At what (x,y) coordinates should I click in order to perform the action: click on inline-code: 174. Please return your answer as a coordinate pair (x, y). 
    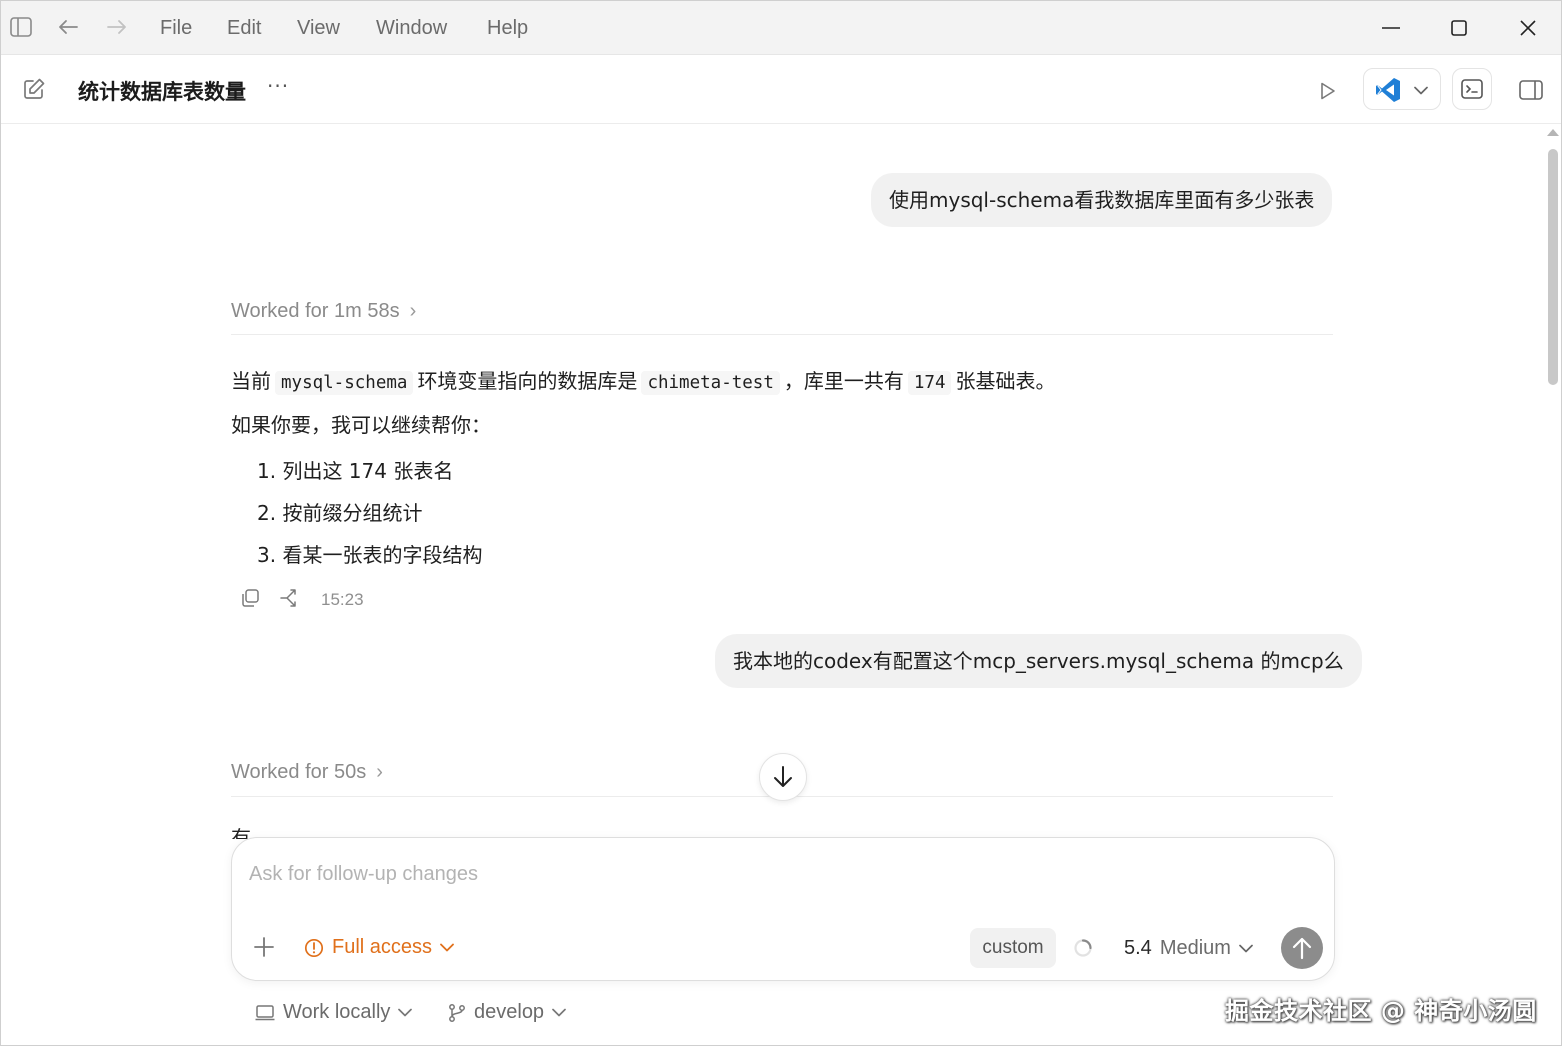
    Looking at the image, I should click on (929, 383).